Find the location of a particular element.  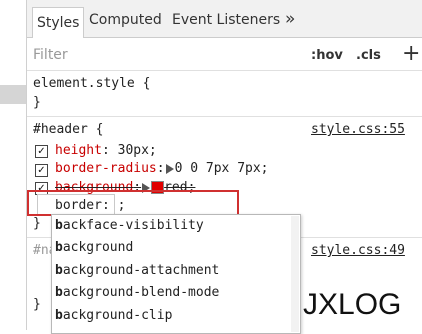

autocomplete-scrollbar is located at coordinates (295, 274).